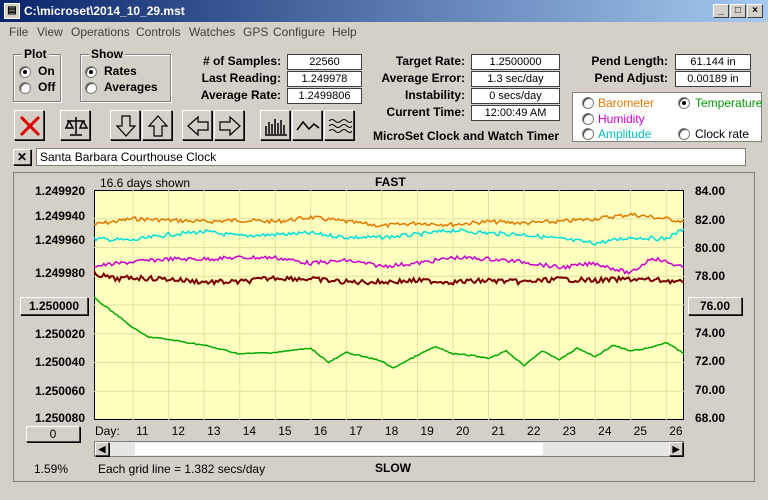  What do you see at coordinates (605, 431) in the screenshot?
I see `x-tick-label: 24` at bounding box center [605, 431].